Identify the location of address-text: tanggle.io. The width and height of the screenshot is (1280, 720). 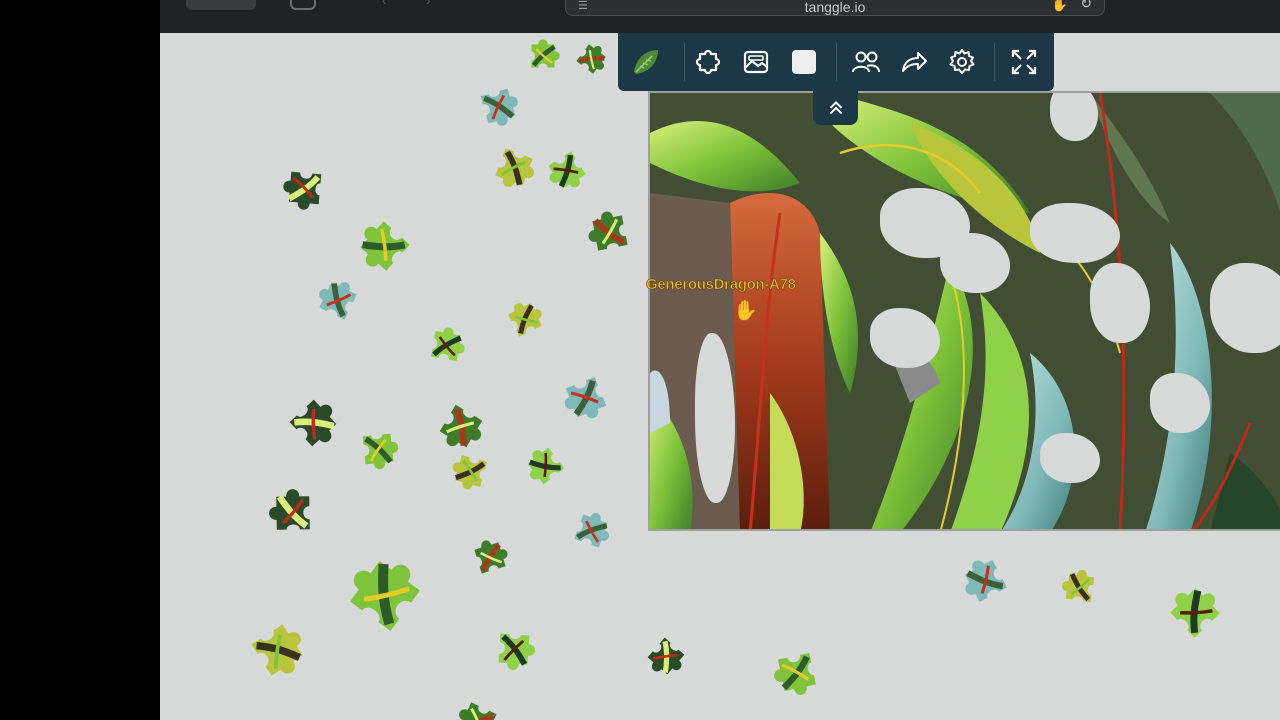
(835, 7).